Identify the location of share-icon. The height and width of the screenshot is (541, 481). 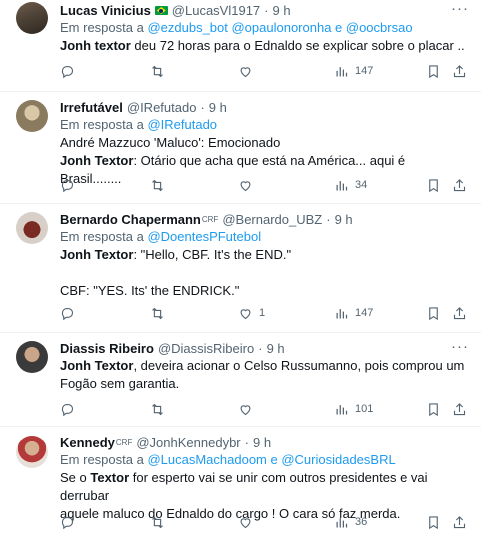
(459, 184).